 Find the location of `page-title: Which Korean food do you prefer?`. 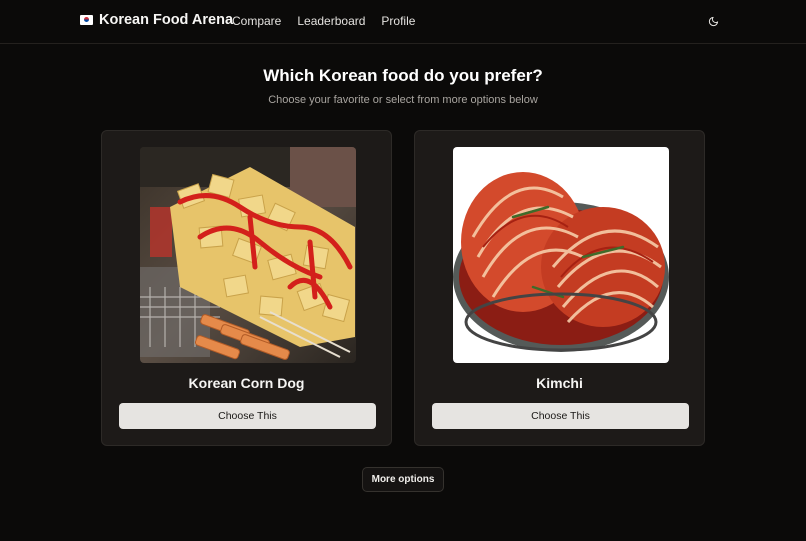

page-title: Which Korean food do you prefer? is located at coordinates (403, 75).